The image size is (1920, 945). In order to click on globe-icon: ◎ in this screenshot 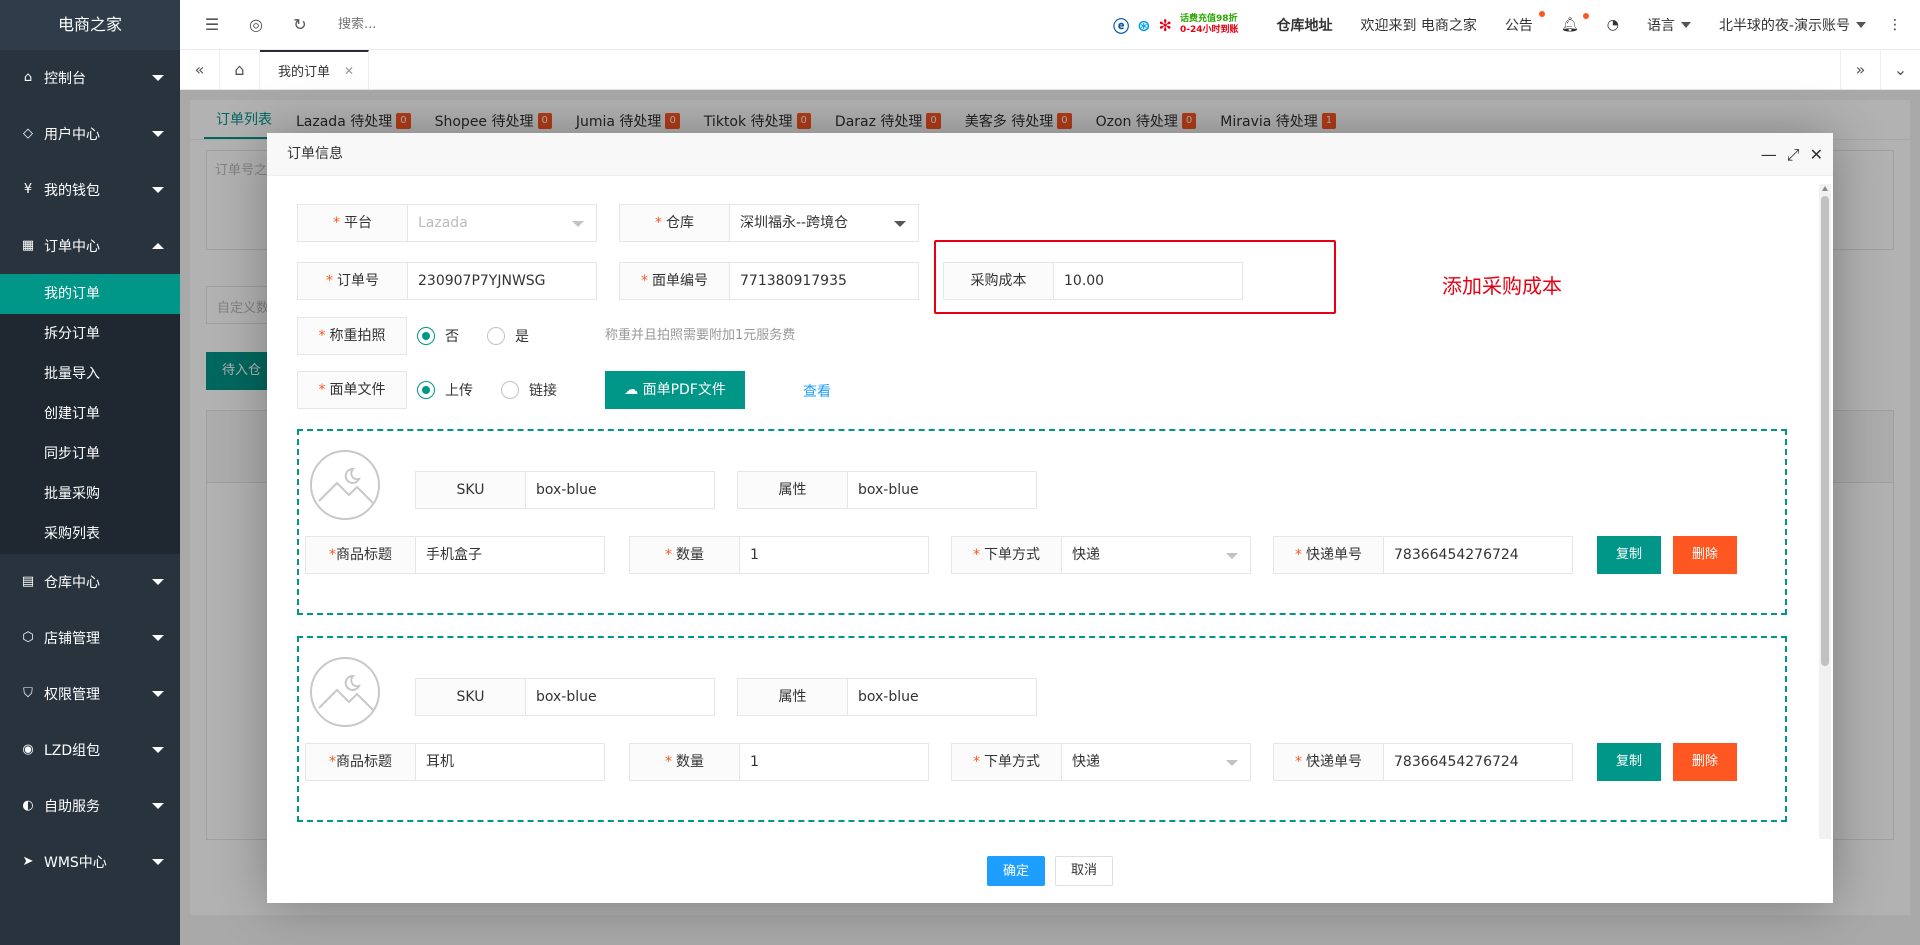, I will do `click(256, 24)`.